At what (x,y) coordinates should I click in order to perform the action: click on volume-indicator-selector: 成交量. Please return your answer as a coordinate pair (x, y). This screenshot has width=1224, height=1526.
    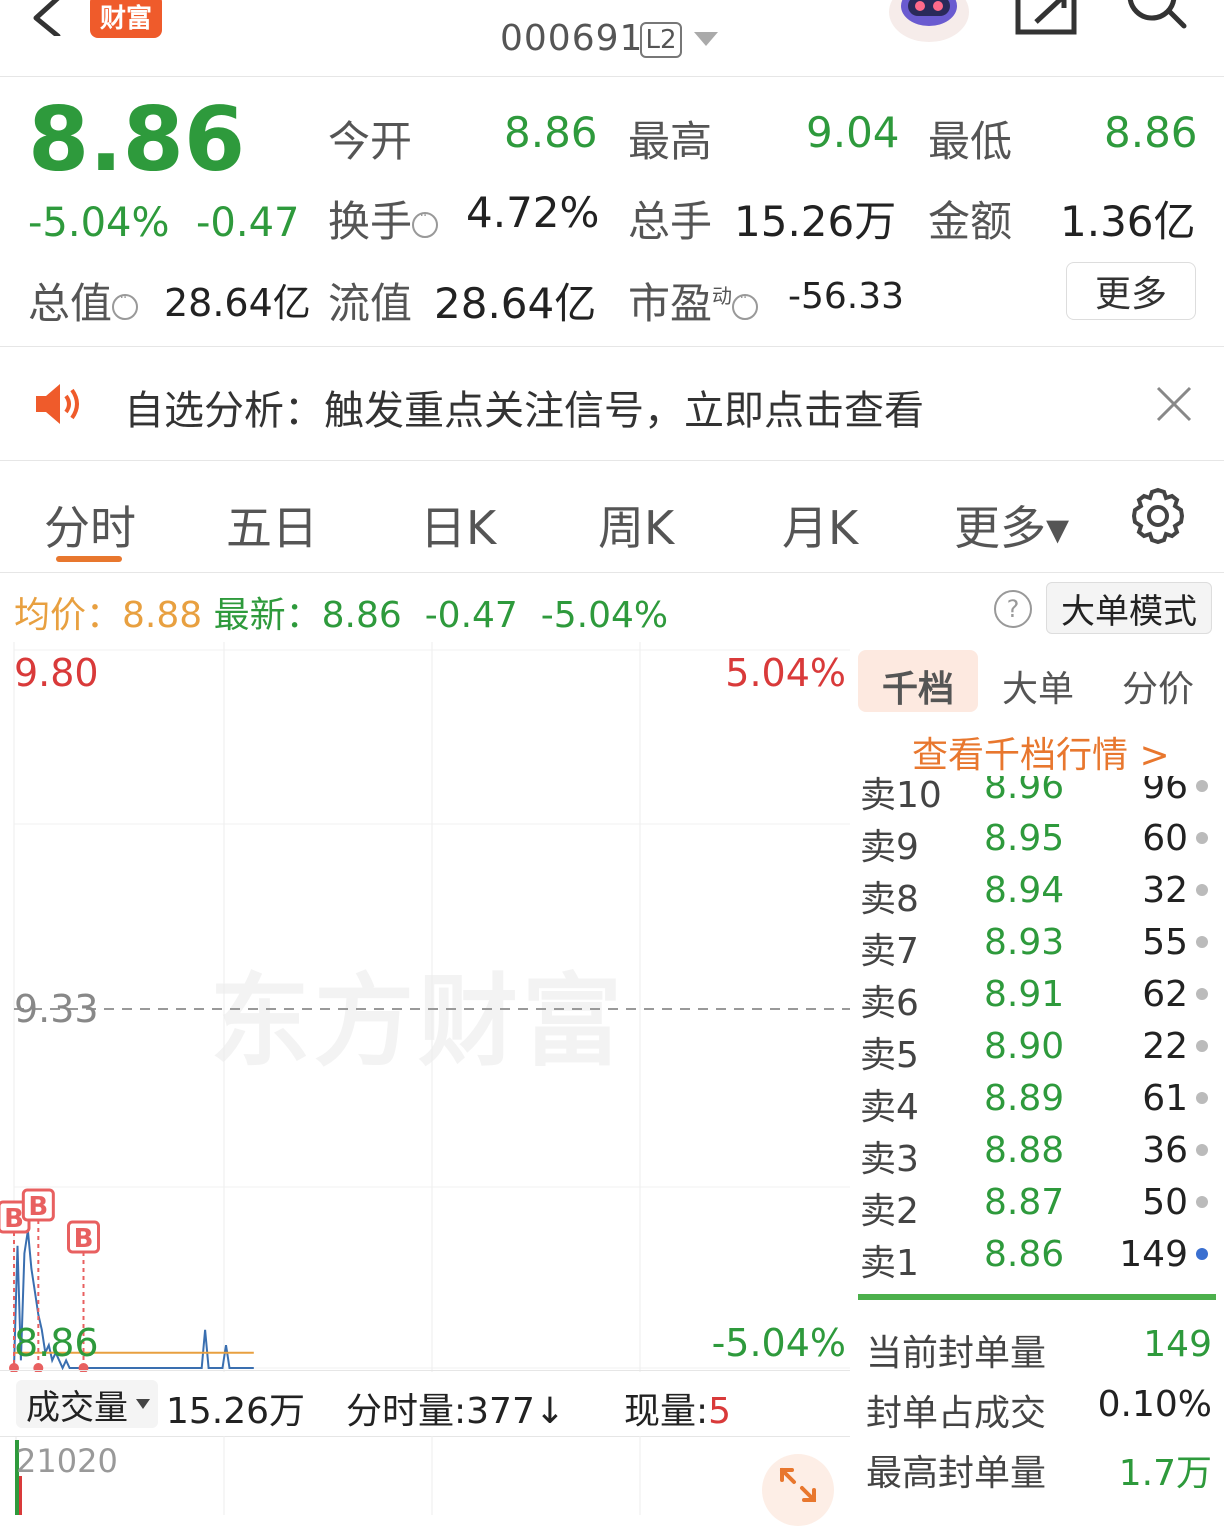
    Looking at the image, I should click on (87, 1404).